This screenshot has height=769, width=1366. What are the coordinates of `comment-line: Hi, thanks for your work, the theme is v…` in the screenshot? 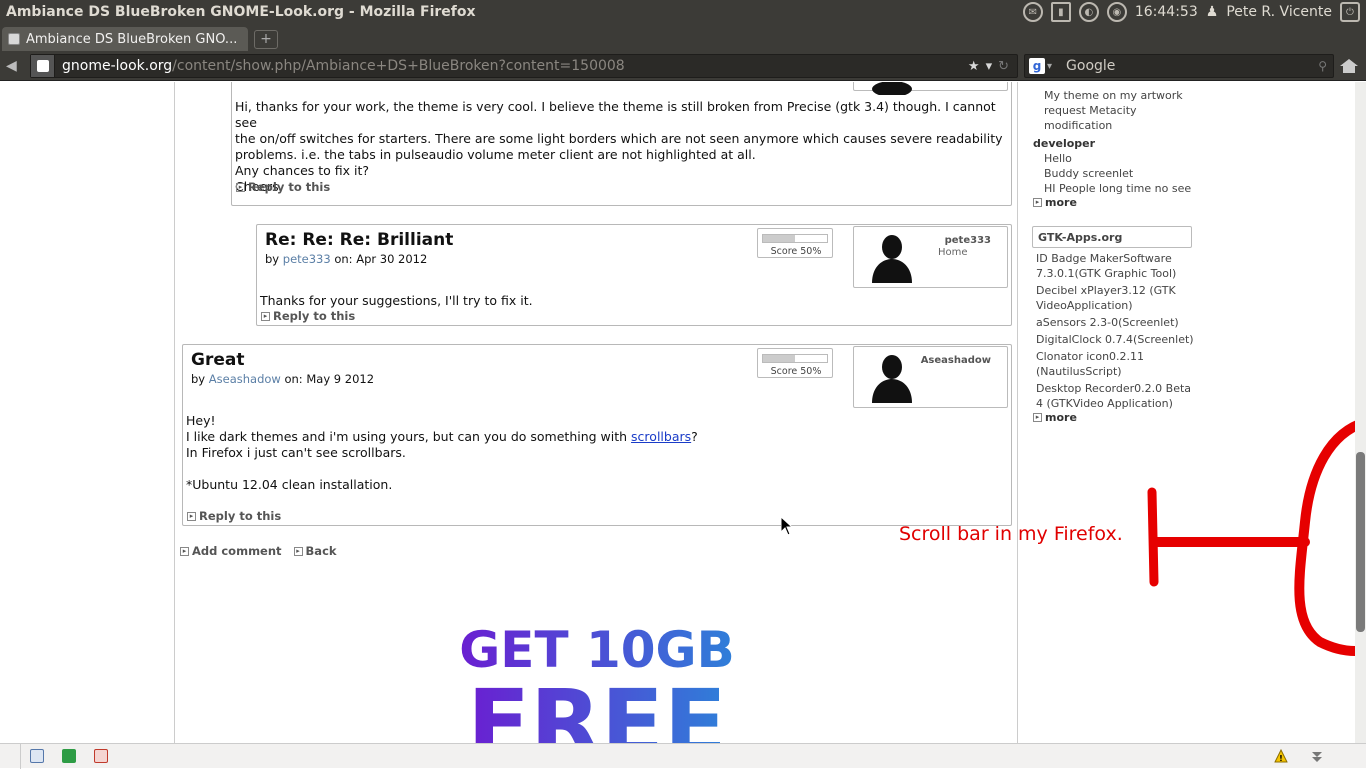 It's located at (615, 114).